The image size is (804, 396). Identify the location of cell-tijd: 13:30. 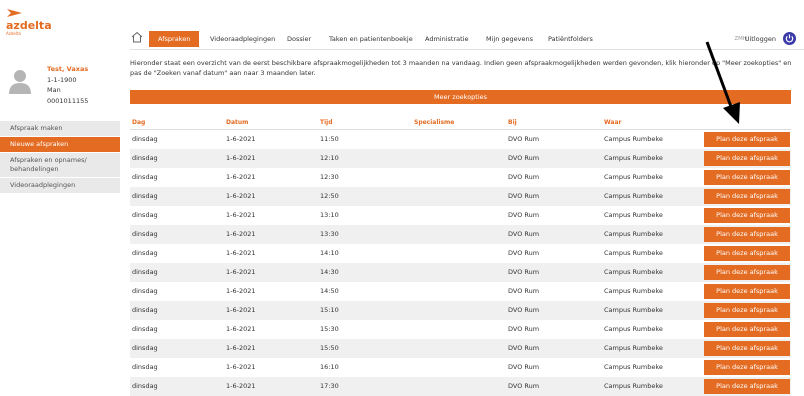
(329, 234).